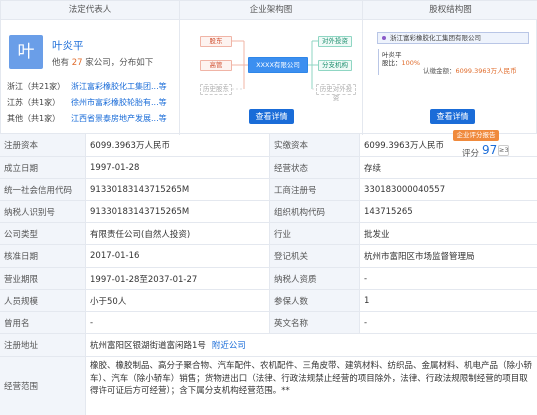  I want to click on row-label: 曾用名, so click(42, 322).